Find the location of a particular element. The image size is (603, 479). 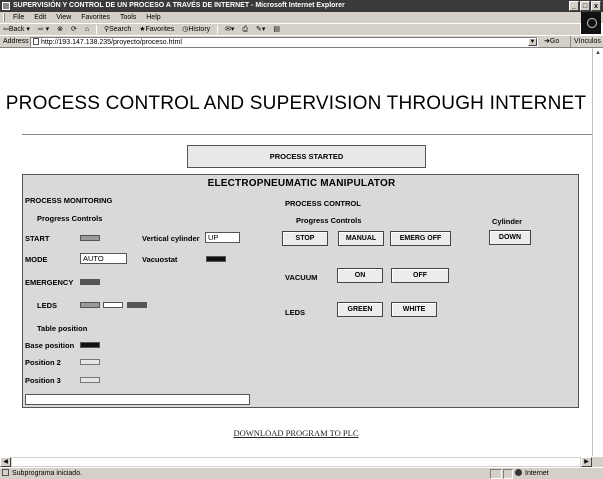

panel-heading: ELECTROPNEUMATIC MANIPULATOR is located at coordinates (301, 183).